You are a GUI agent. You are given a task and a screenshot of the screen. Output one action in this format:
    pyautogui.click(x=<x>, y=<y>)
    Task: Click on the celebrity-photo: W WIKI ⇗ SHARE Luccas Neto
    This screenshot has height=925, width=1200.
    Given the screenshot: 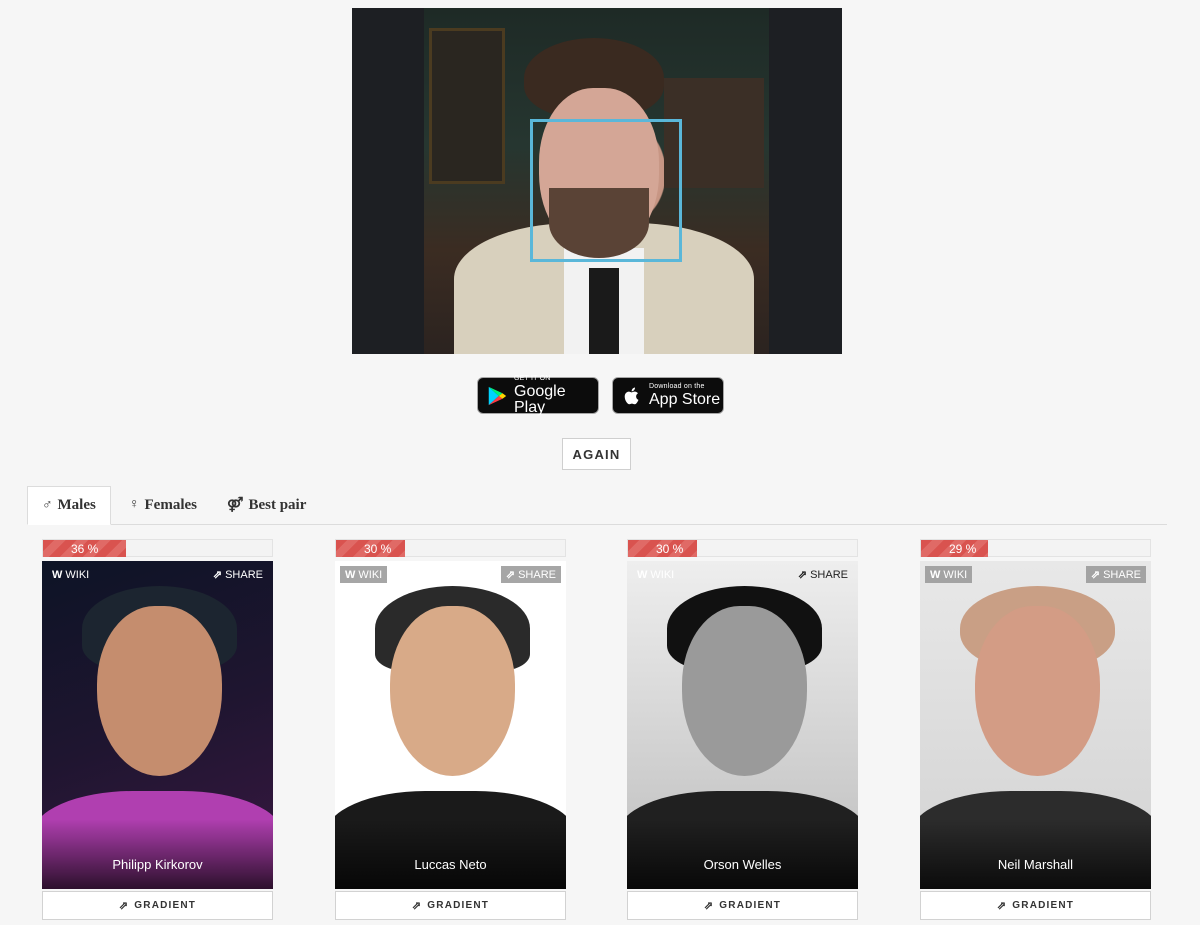 What is the action you would take?
    pyautogui.click(x=450, y=725)
    